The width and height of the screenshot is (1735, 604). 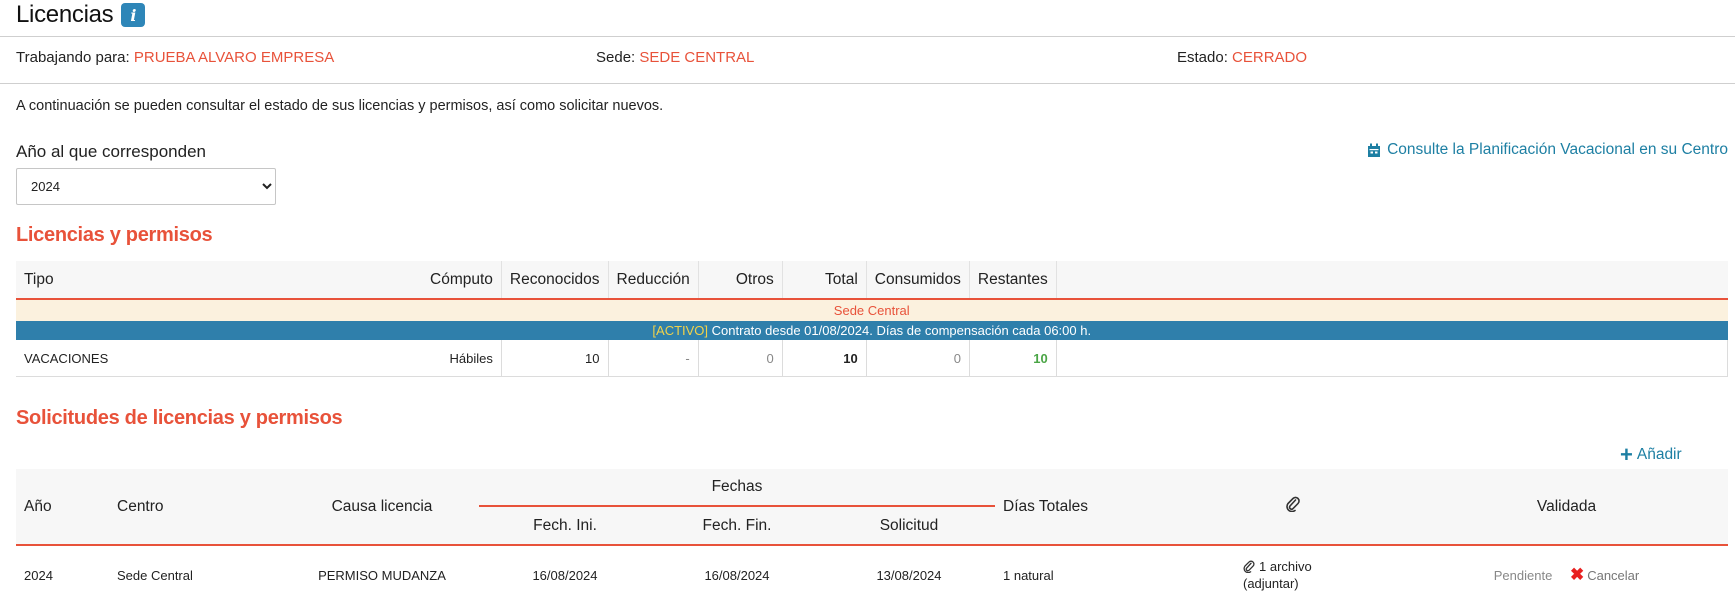 I want to click on info-icon: i, so click(x=133, y=15).